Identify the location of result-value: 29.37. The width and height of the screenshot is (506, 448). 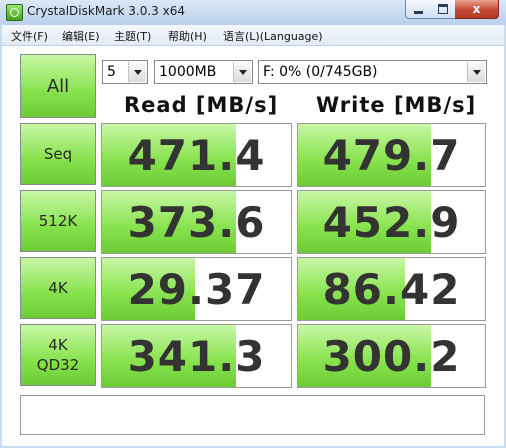
(196, 289).